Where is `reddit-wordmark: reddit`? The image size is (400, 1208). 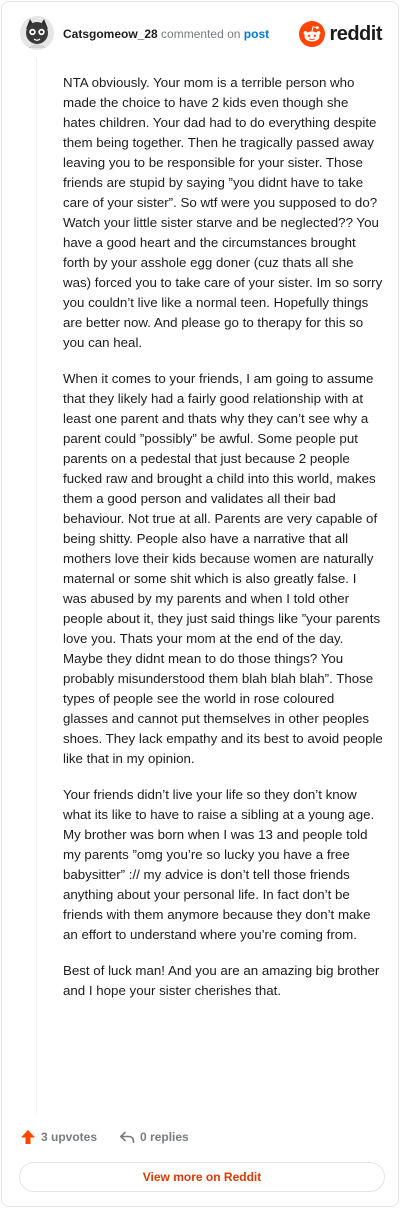 reddit-wordmark: reddit is located at coordinates (355, 33).